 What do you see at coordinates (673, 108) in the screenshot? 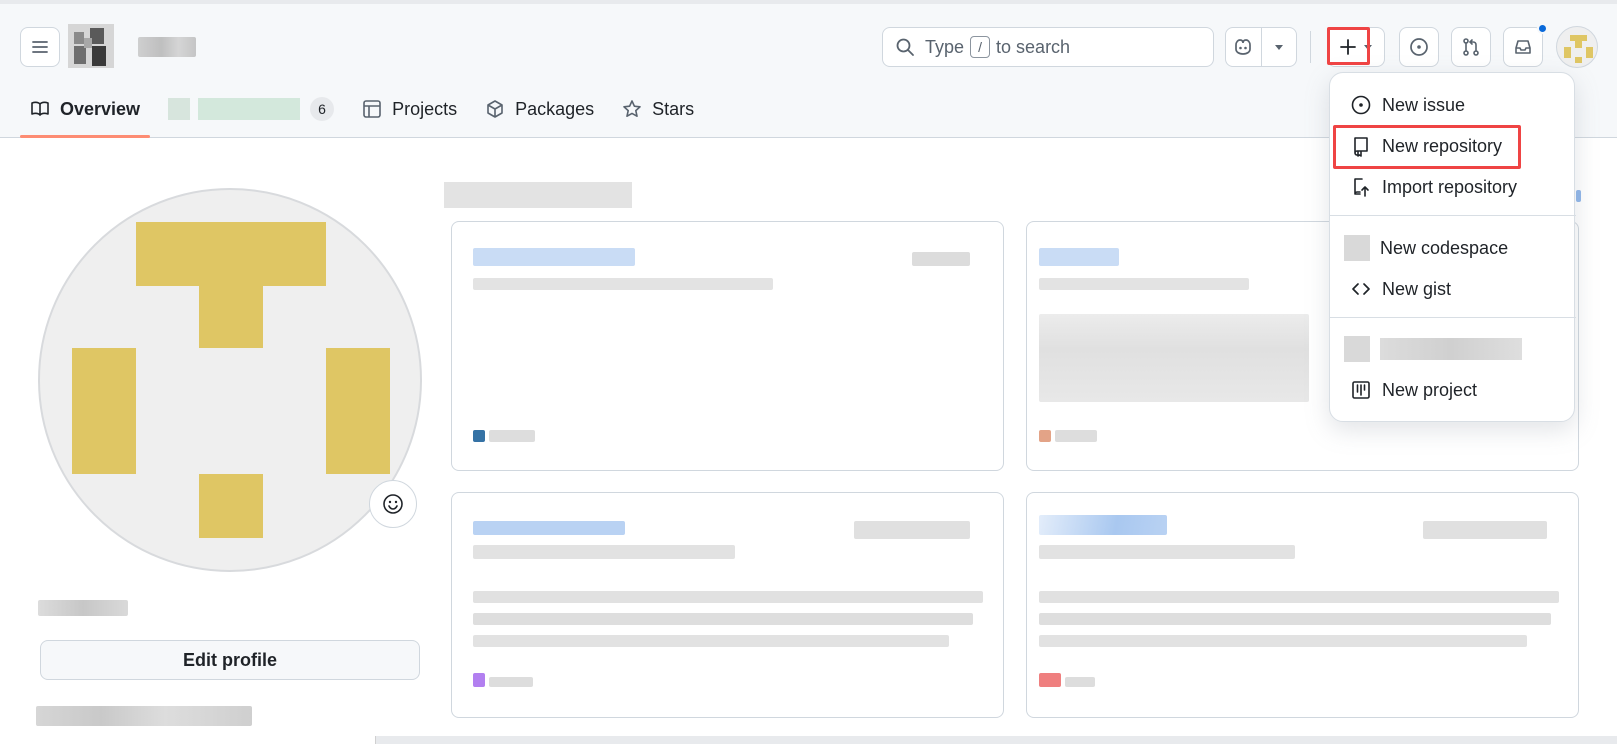
I see `tab-stars-label: Stars` at bounding box center [673, 108].